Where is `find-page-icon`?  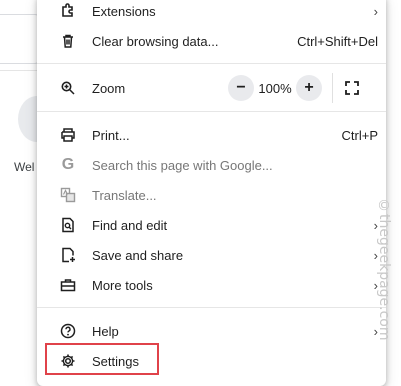
find-page-icon is located at coordinates (68, 225).